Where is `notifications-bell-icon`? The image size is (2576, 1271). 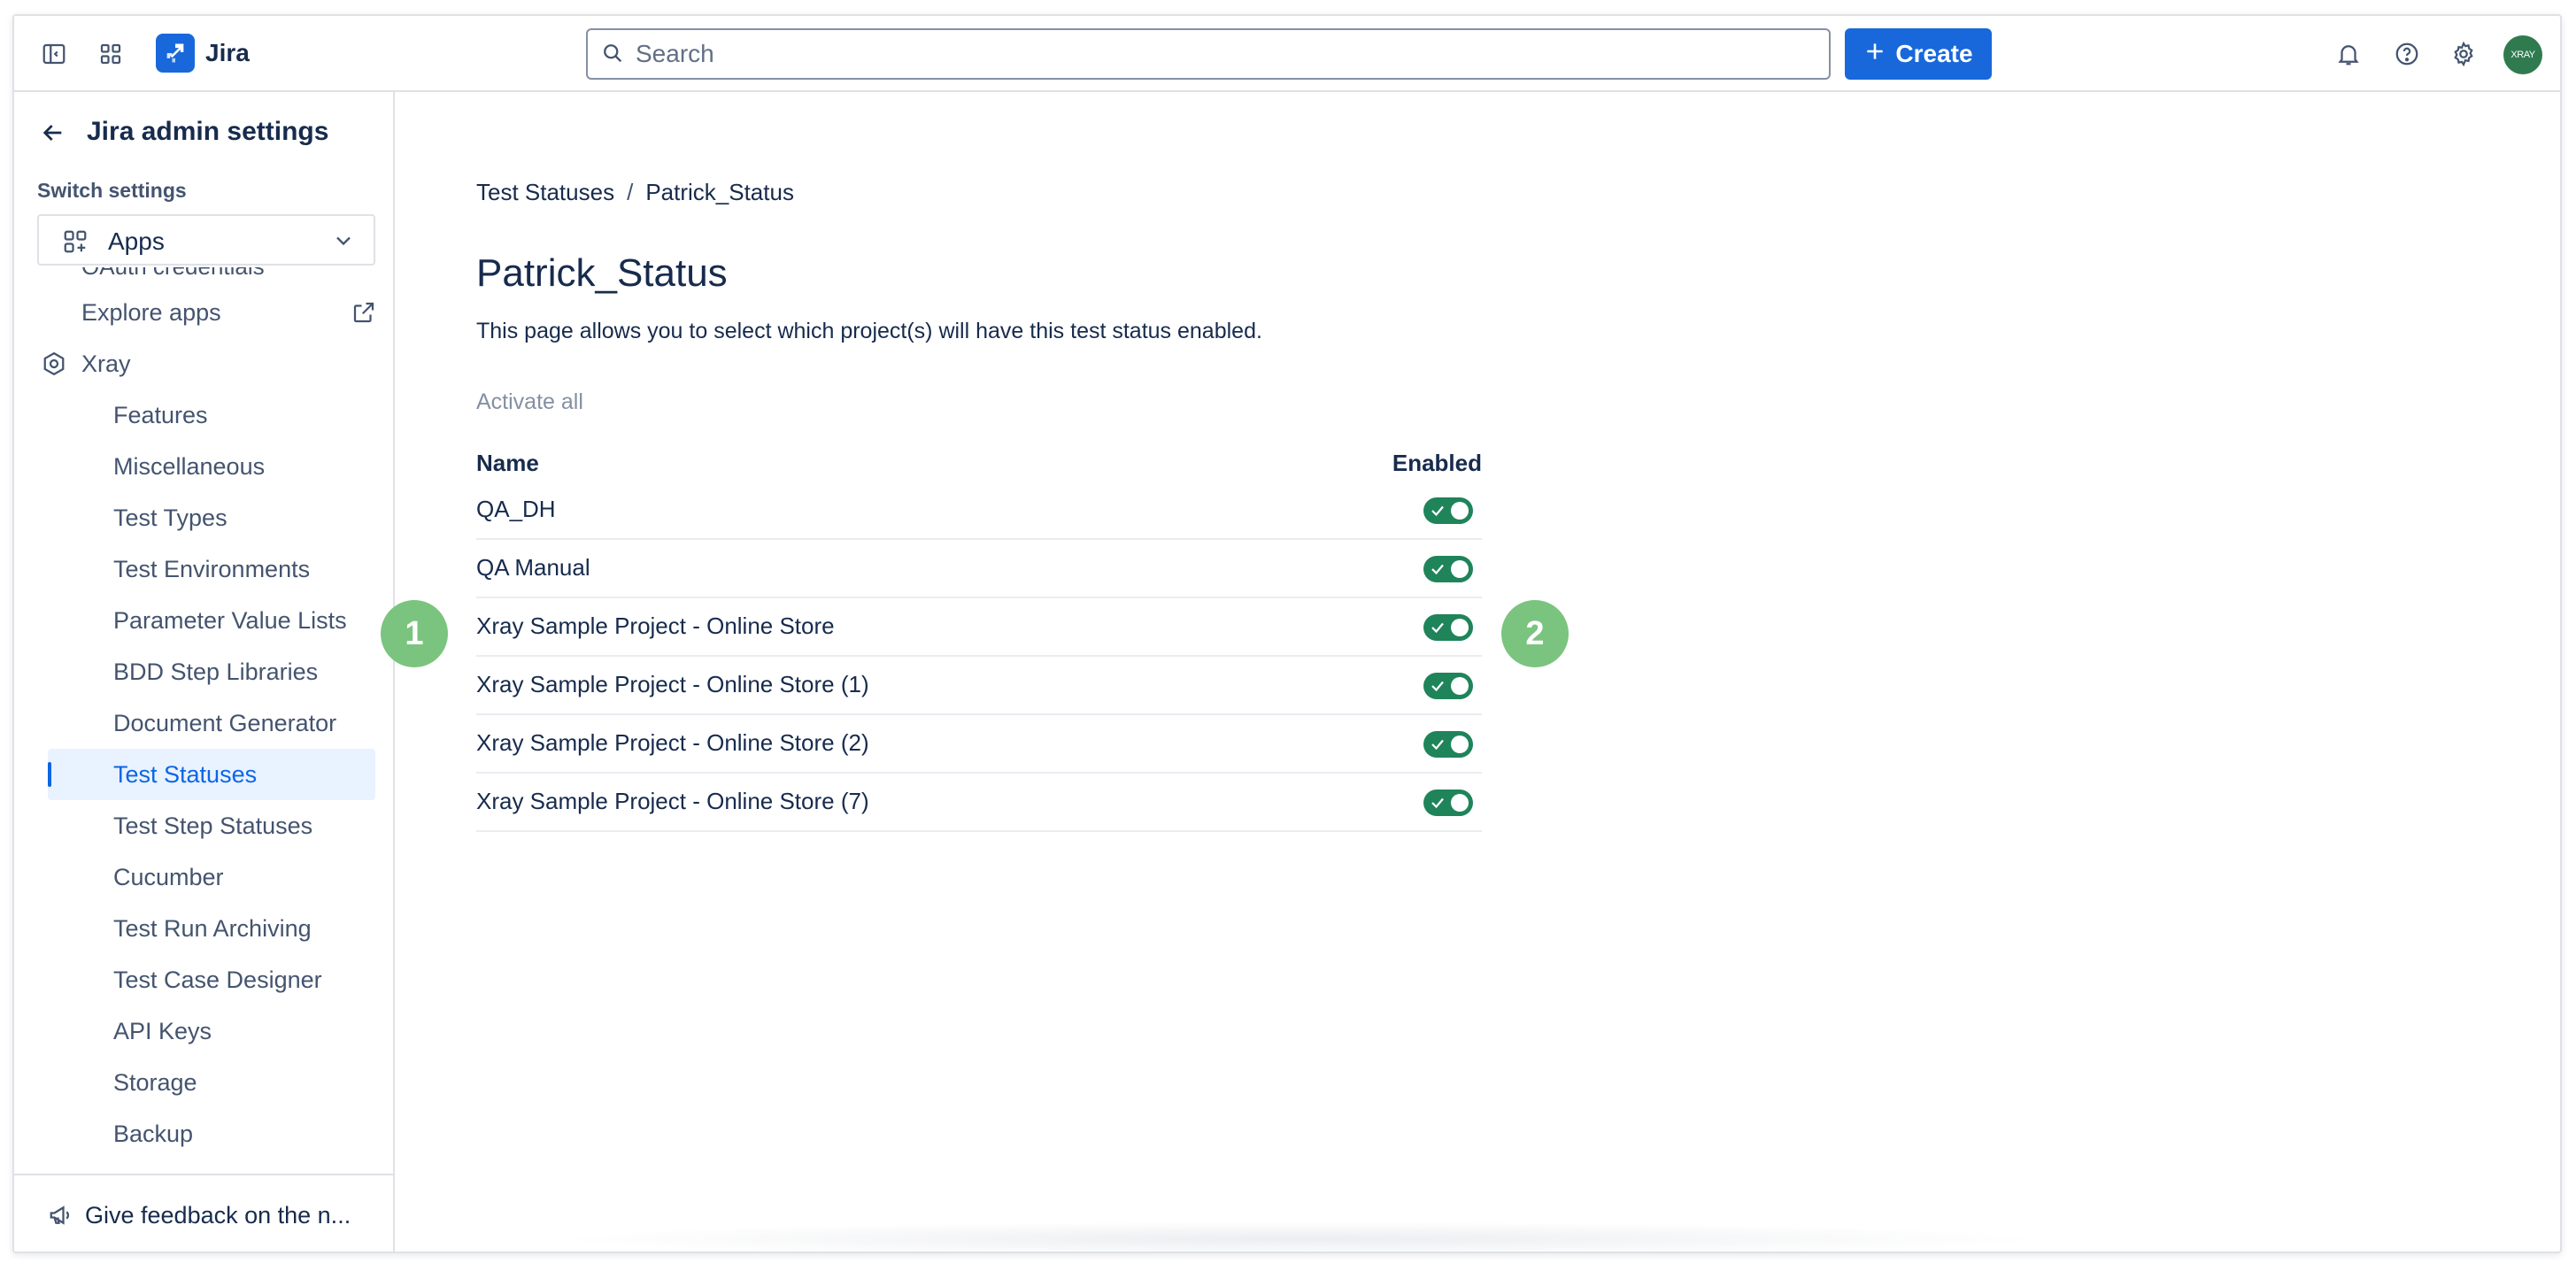
notifications-bell-icon is located at coordinates (2348, 54).